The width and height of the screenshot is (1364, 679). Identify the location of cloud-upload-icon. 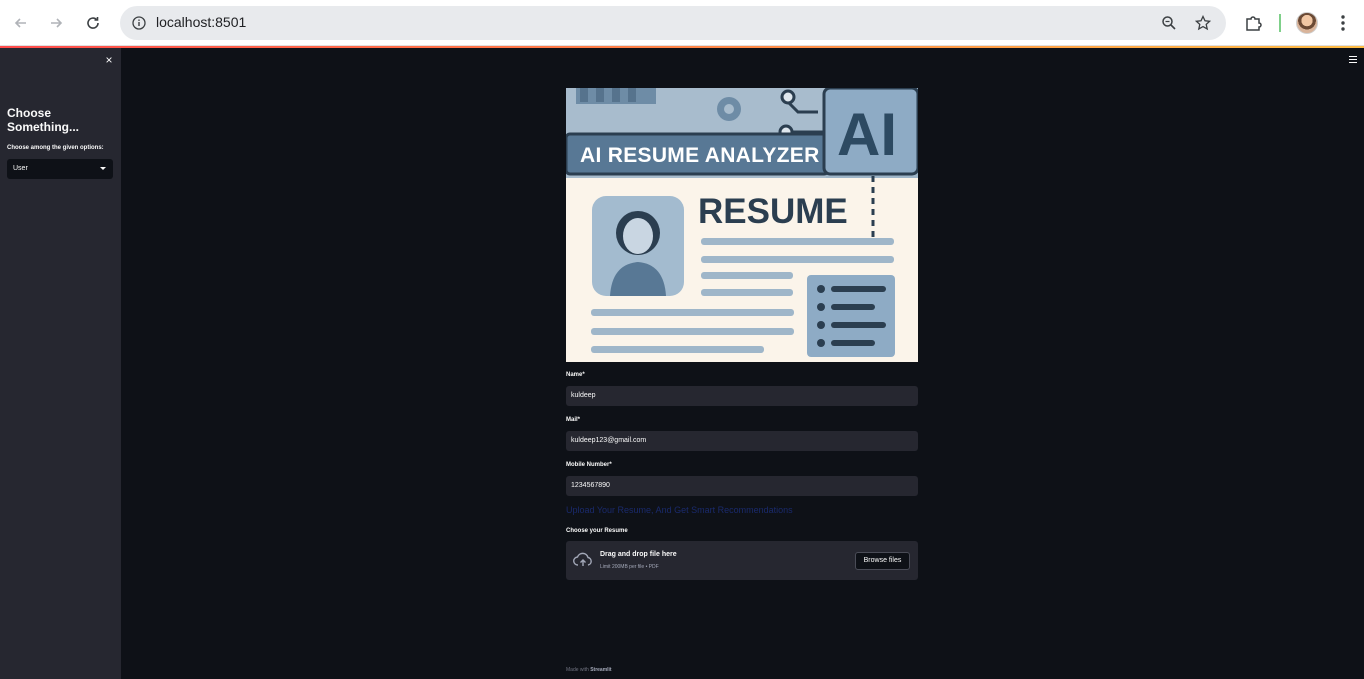
(583, 560).